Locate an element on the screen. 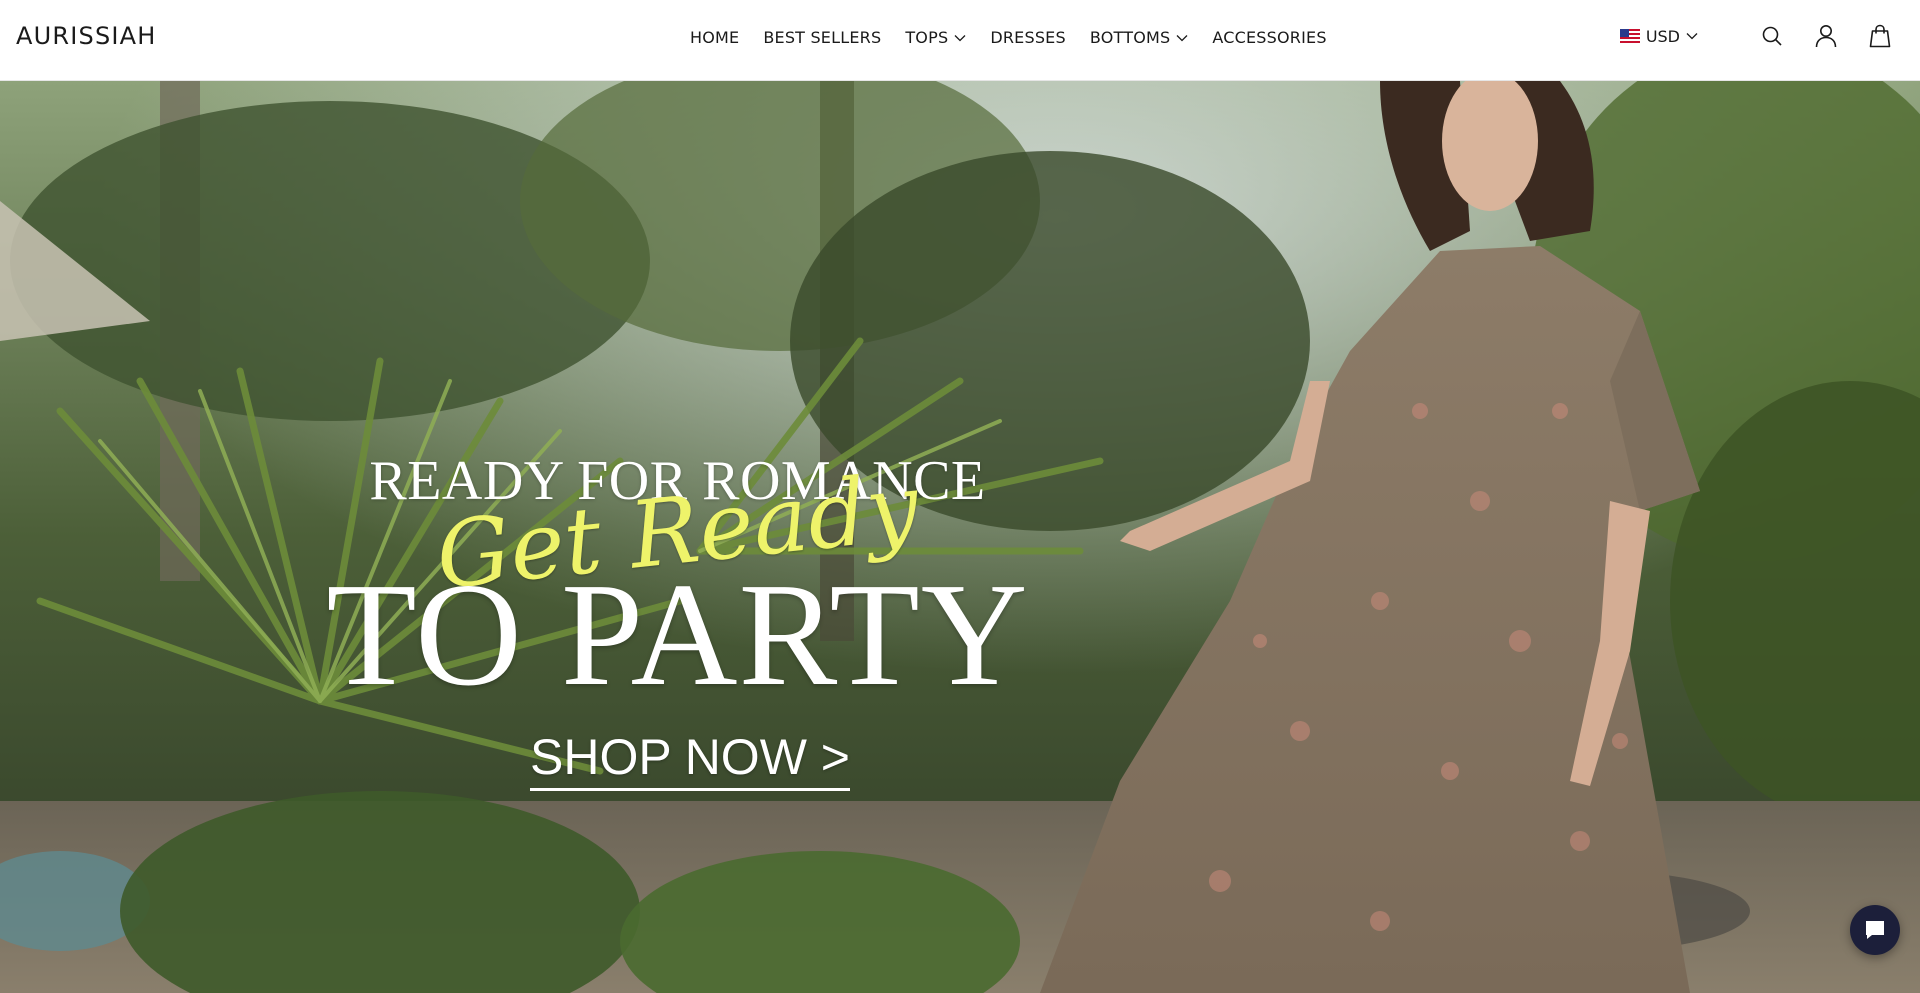  chat-button is located at coordinates (1875, 930).